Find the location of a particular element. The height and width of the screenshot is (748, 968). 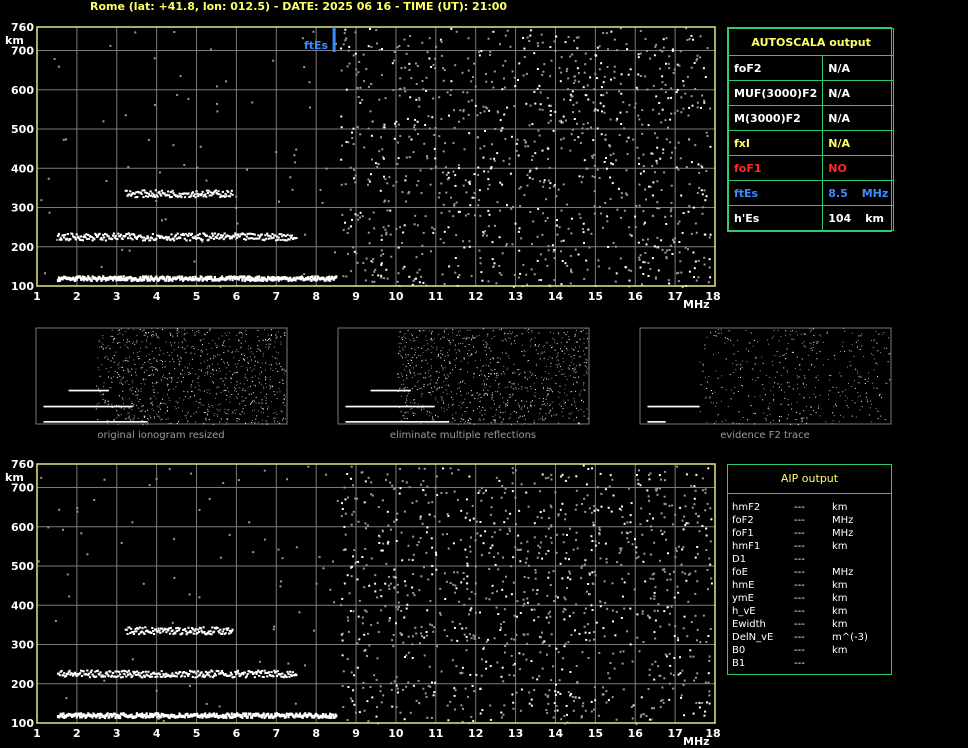

y-tick-label: 400 is located at coordinates (22, 168).